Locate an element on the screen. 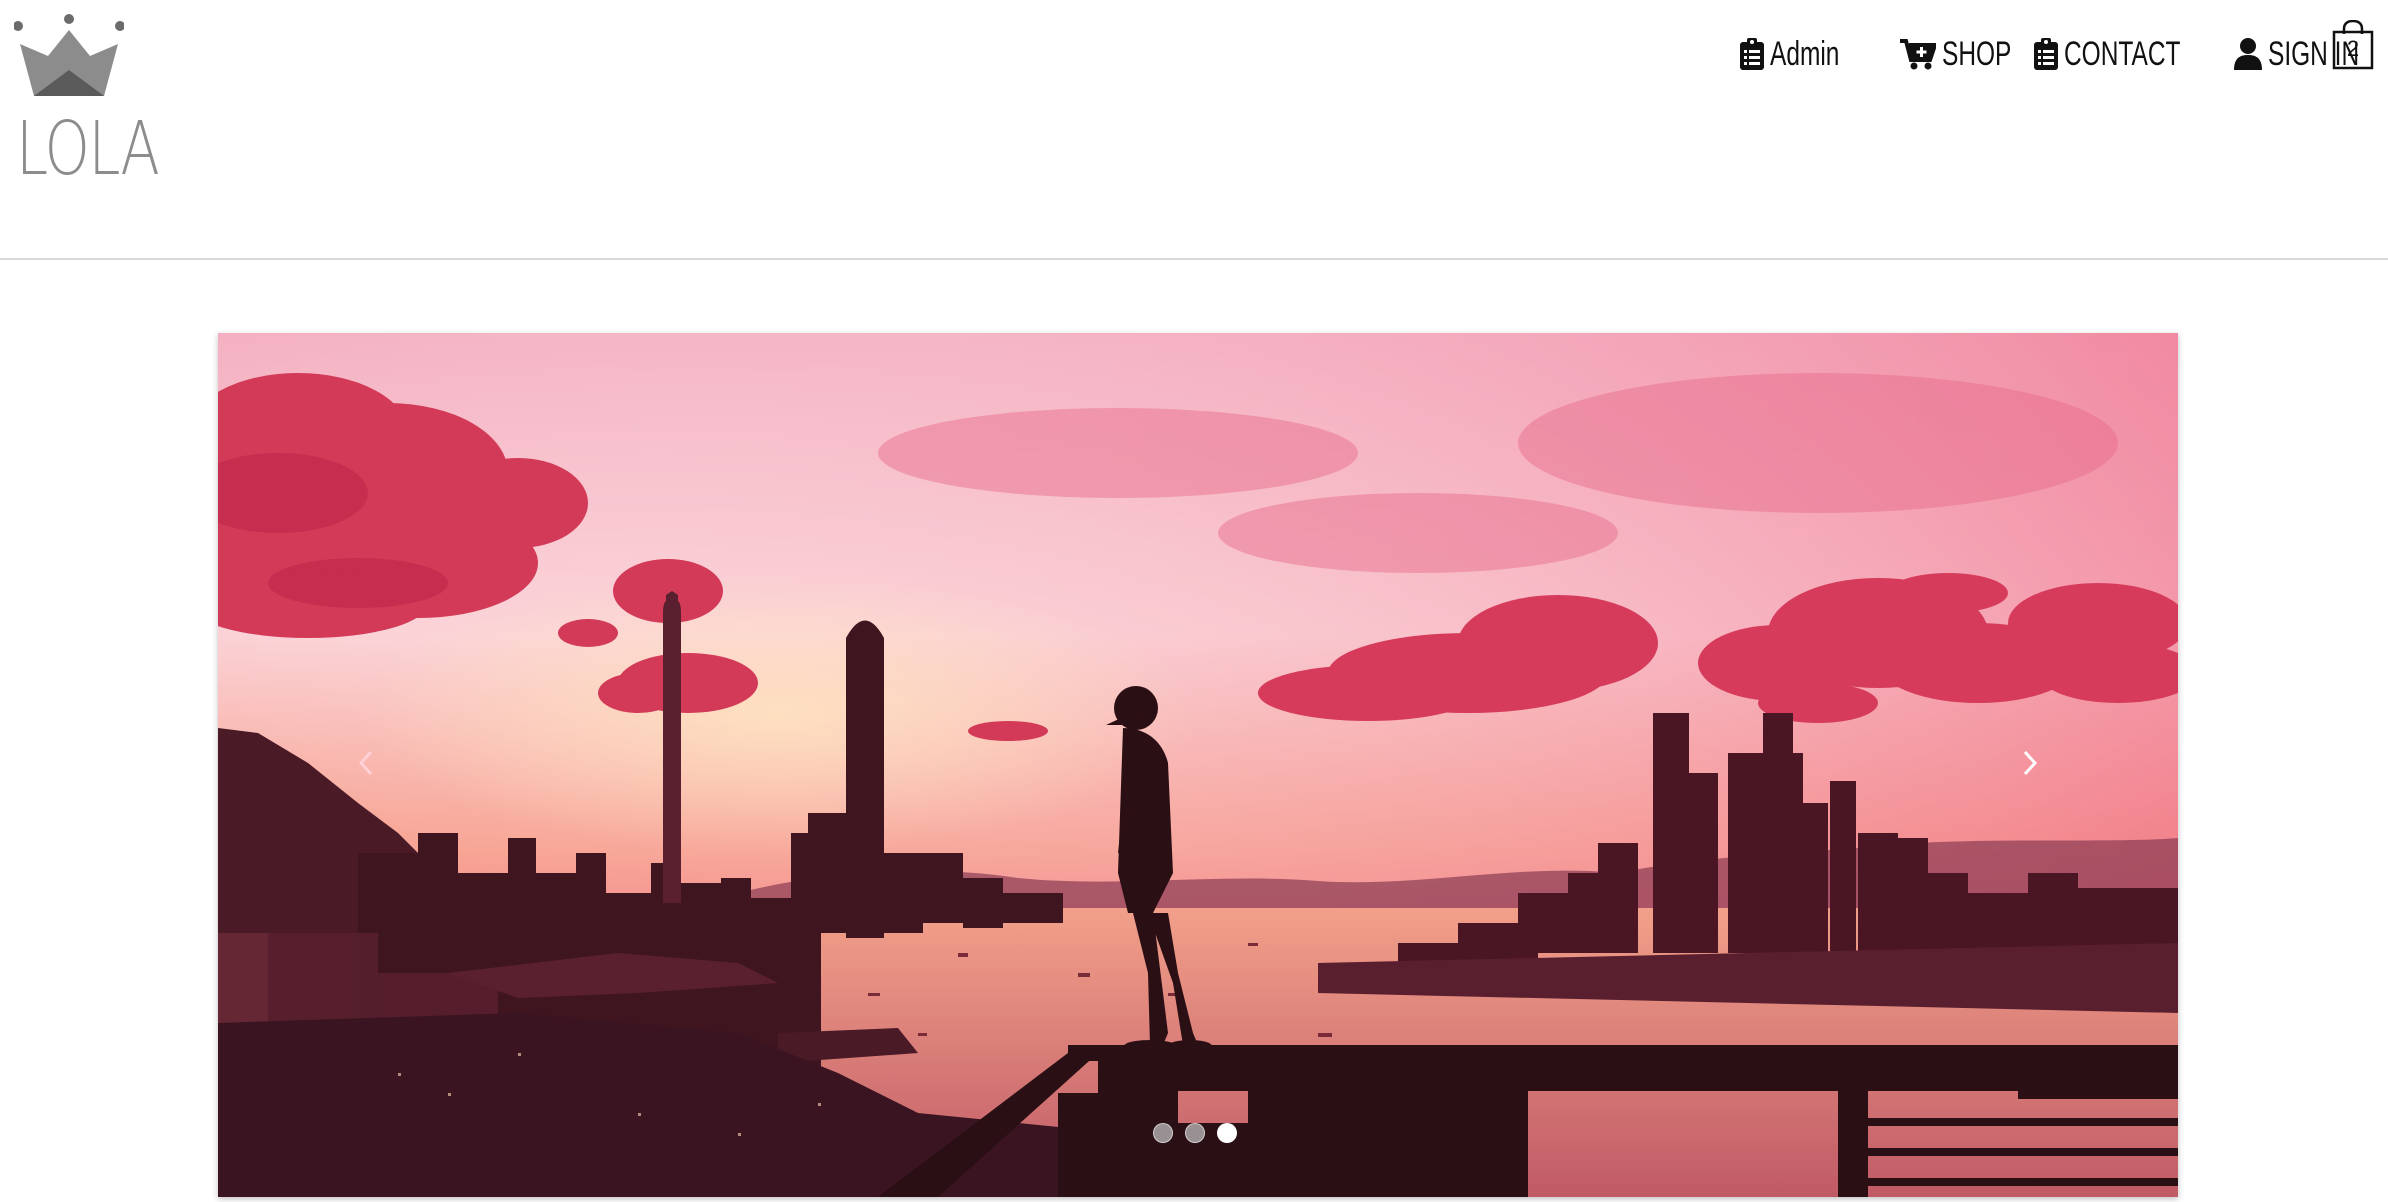 This screenshot has width=2388, height=1202. carousel-prev-button is located at coordinates (366, 763).